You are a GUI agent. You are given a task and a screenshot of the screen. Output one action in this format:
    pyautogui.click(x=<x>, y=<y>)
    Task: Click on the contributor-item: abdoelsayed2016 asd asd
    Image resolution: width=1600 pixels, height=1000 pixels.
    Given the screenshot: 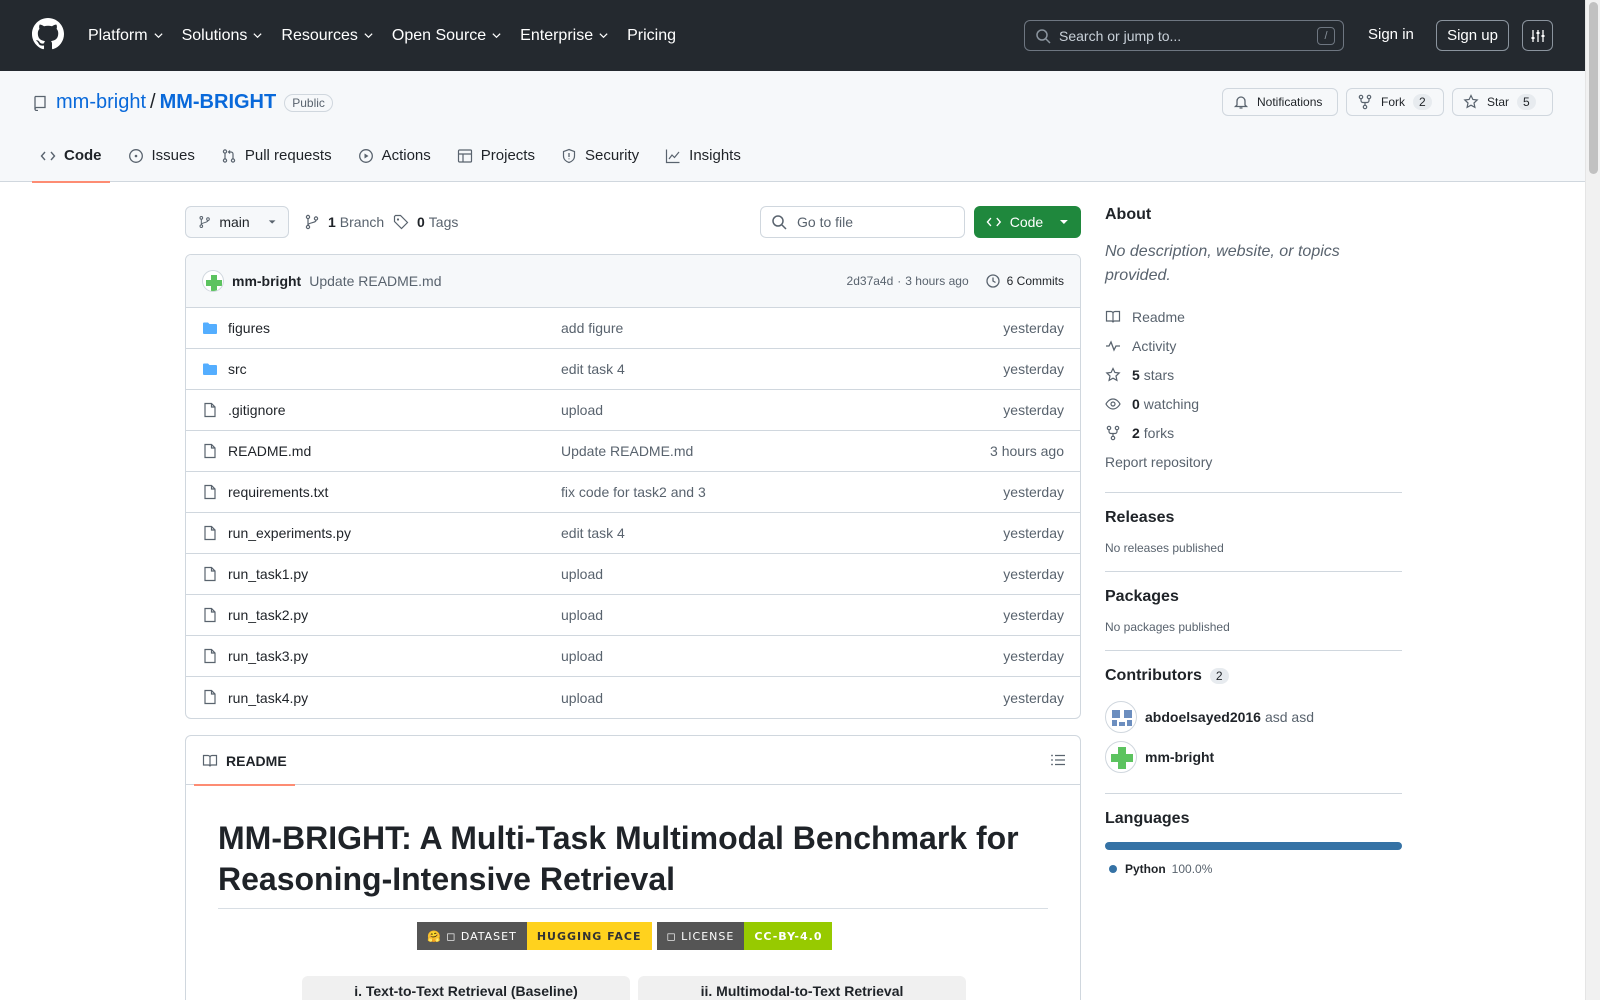 What is the action you would take?
    pyautogui.click(x=1253, y=717)
    